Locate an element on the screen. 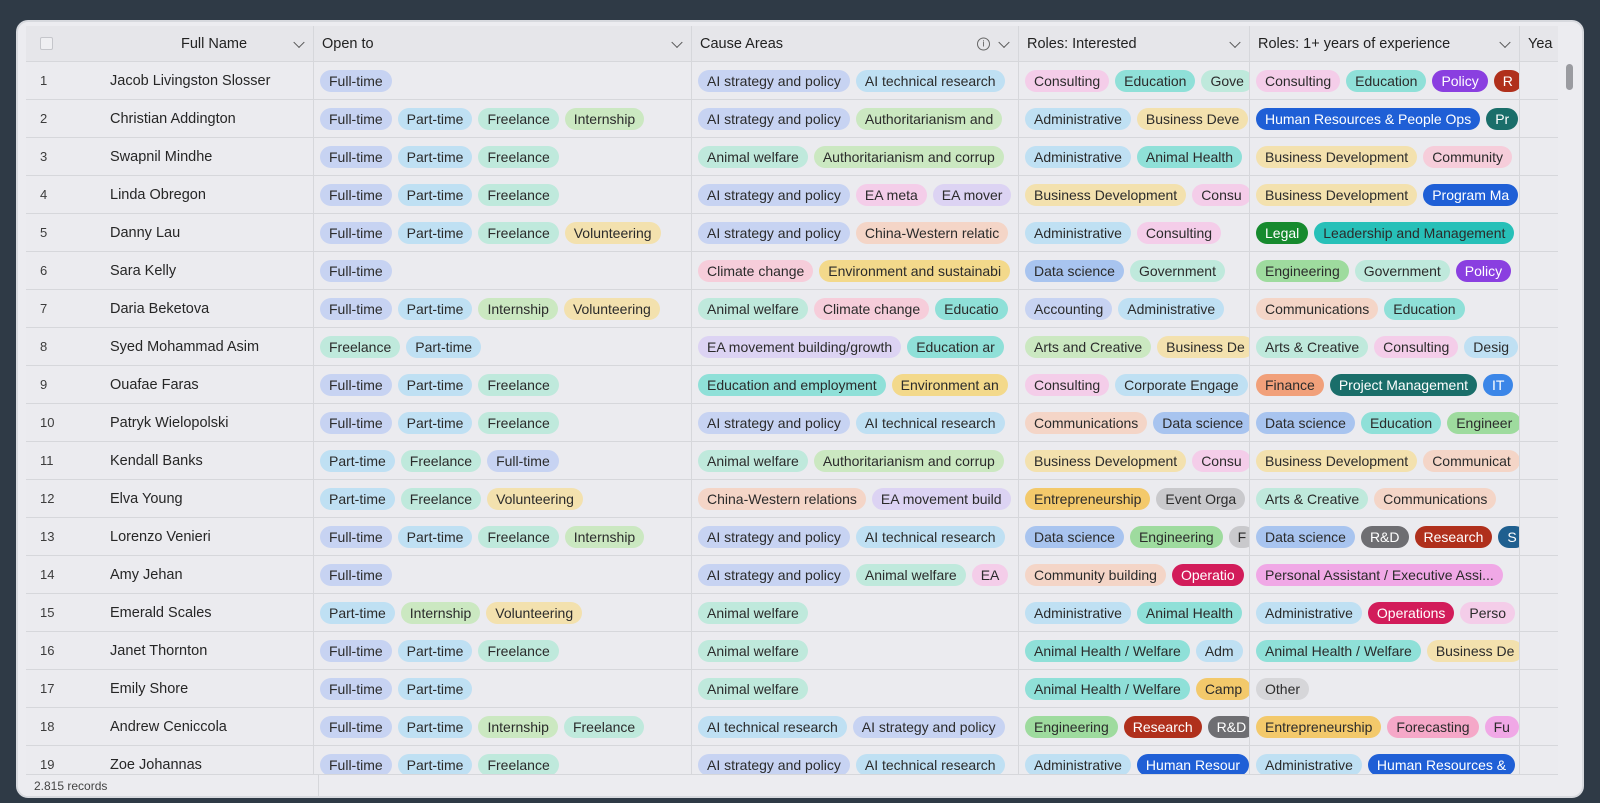  cell-roles-interested: Data science Engineering F is located at coordinates (1134, 536).